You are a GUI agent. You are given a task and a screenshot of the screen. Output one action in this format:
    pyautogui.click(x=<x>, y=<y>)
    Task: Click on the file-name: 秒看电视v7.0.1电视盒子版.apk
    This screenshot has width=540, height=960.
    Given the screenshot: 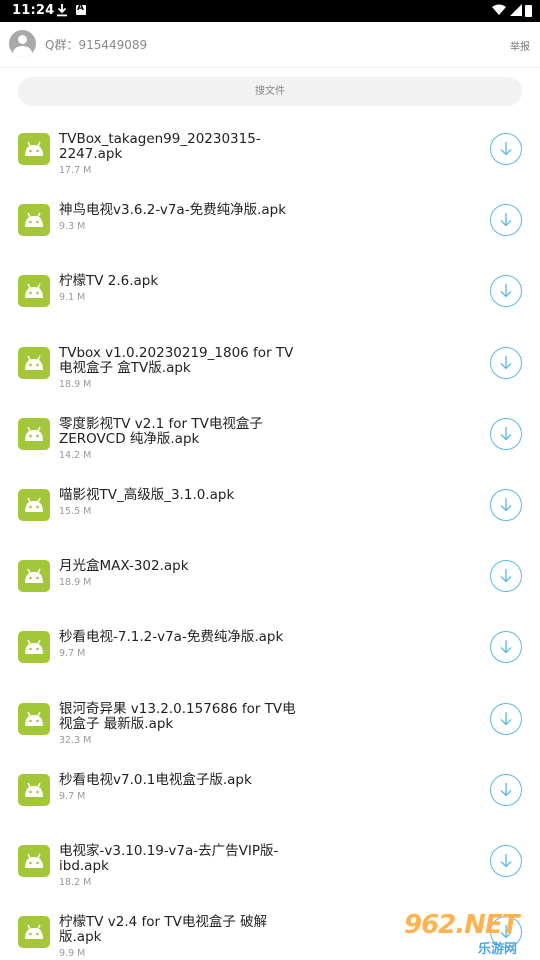 What is the action you would take?
    pyautogui.click(x=155, y=779)
    